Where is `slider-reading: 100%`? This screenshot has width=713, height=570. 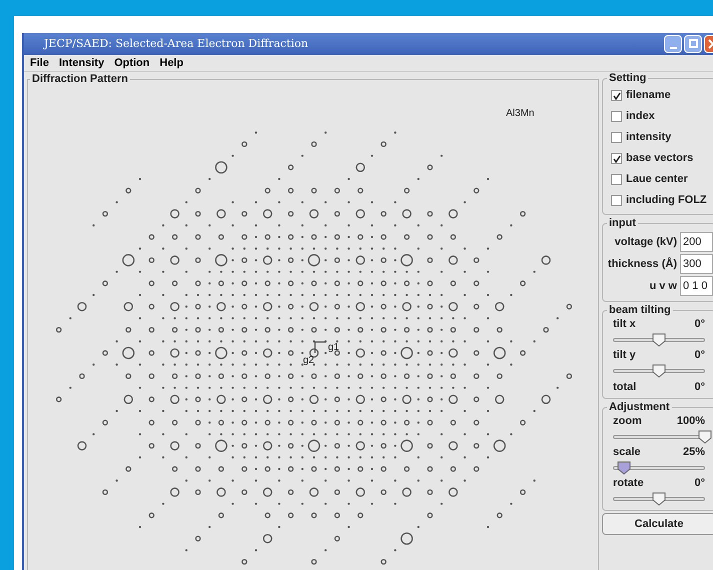 slider-reading: 100% is located at coordinates (690, 422).